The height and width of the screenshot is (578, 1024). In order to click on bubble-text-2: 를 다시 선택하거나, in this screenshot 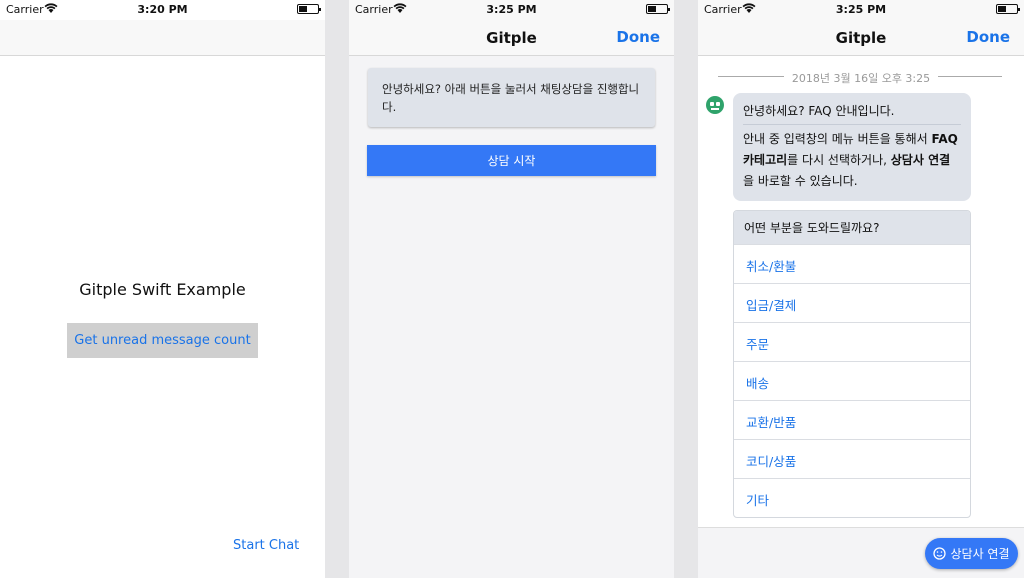, I will do `click(839, 160)`.